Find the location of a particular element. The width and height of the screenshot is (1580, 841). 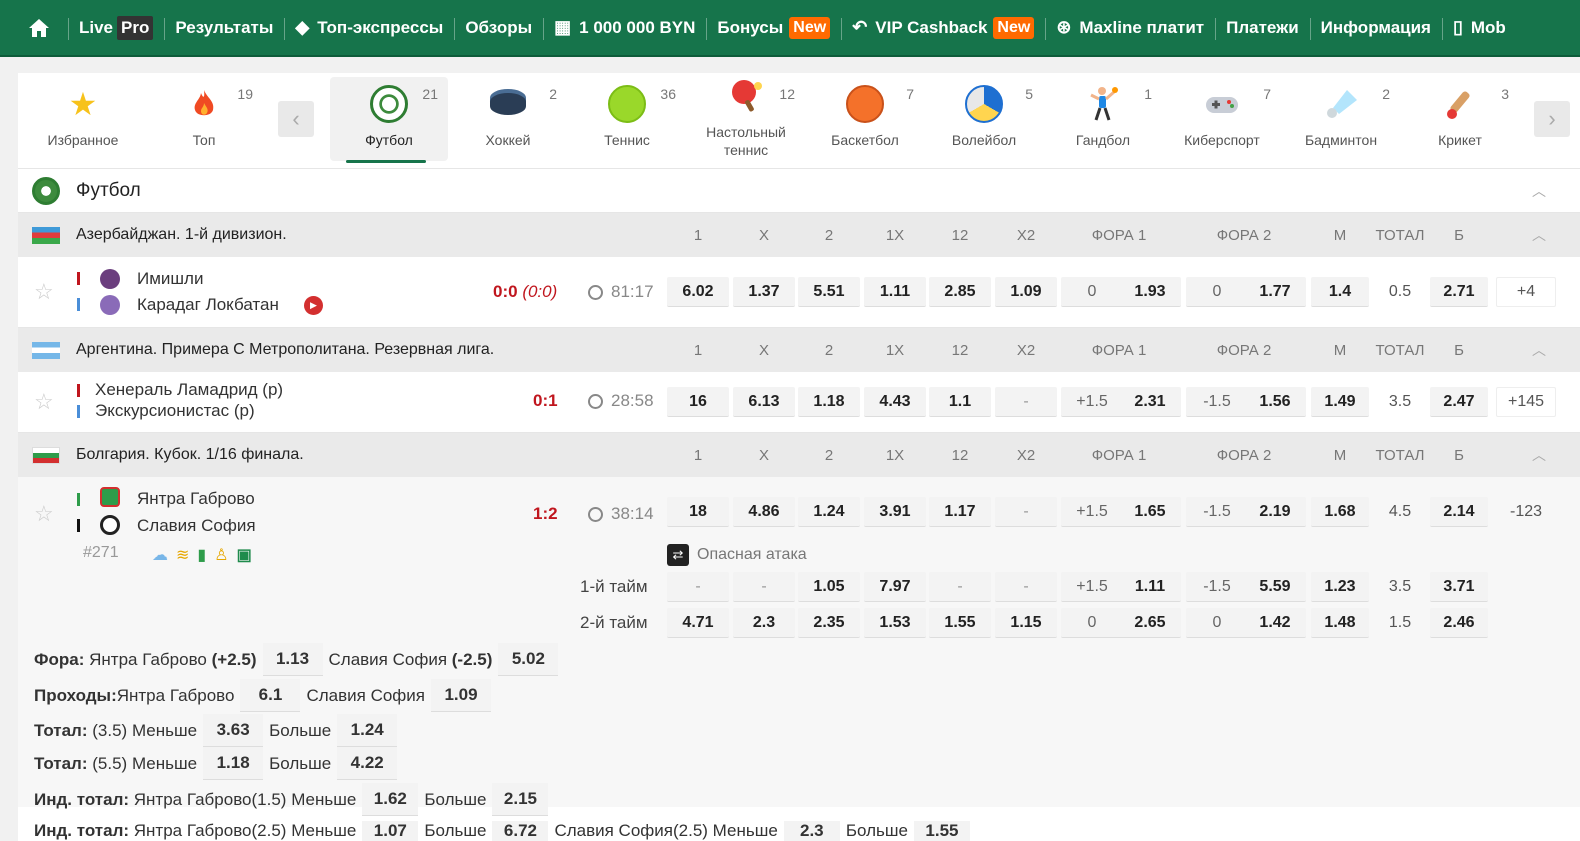

nav-results: Результаты is located at coordinates (224, 27).